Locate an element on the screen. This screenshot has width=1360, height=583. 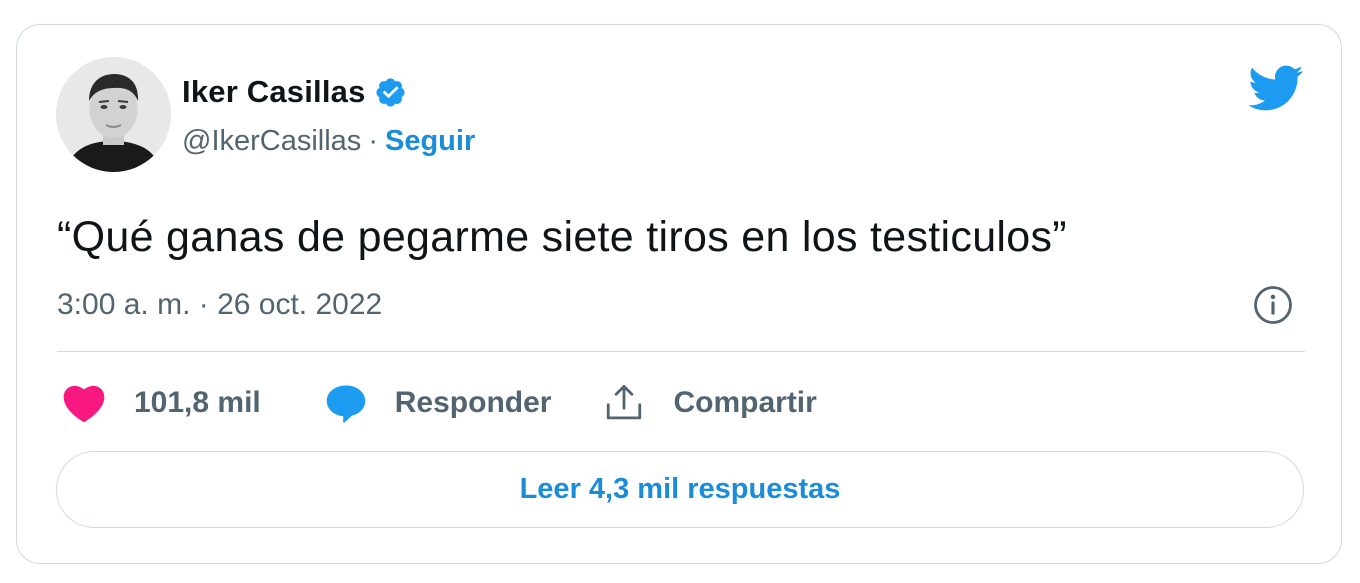
action-bar: 101,8 mil Responder Compartir is located at coordinates (439, 403).